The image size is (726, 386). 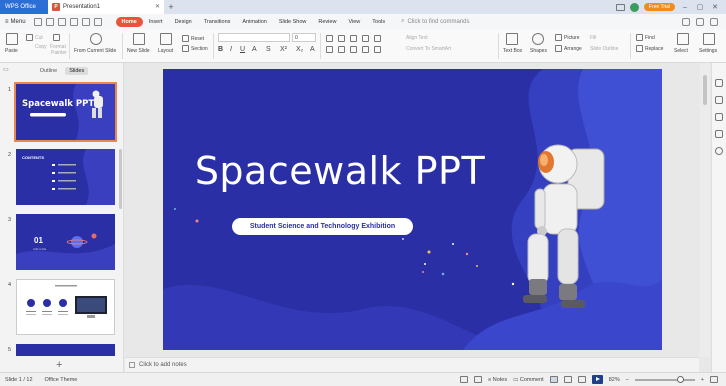 What do you see at coordinates (572, 38) in the screenshot?
I see `picture-label: Picture` at bounding box center [572, 38].